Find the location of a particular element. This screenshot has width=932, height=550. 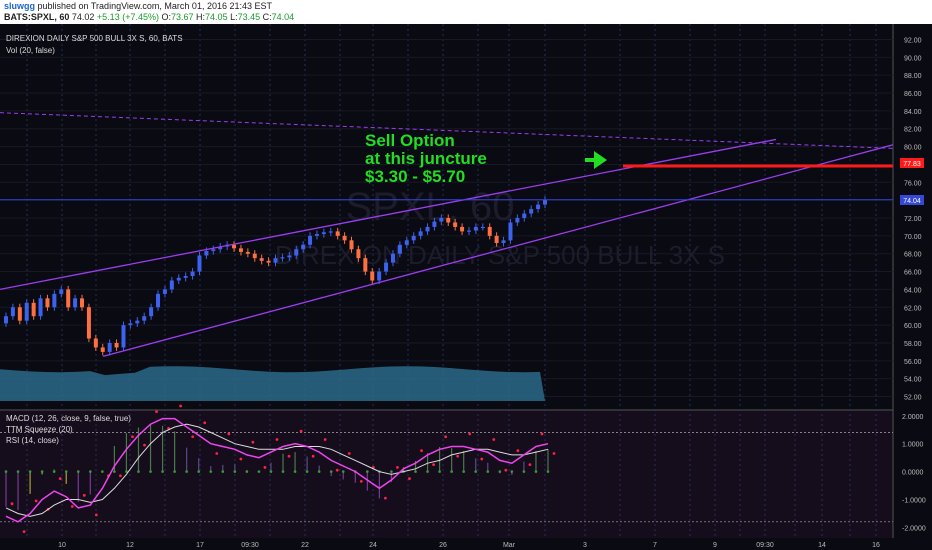

oscillator-tick-label: -2.0000 is located at coordinates (914, 528).